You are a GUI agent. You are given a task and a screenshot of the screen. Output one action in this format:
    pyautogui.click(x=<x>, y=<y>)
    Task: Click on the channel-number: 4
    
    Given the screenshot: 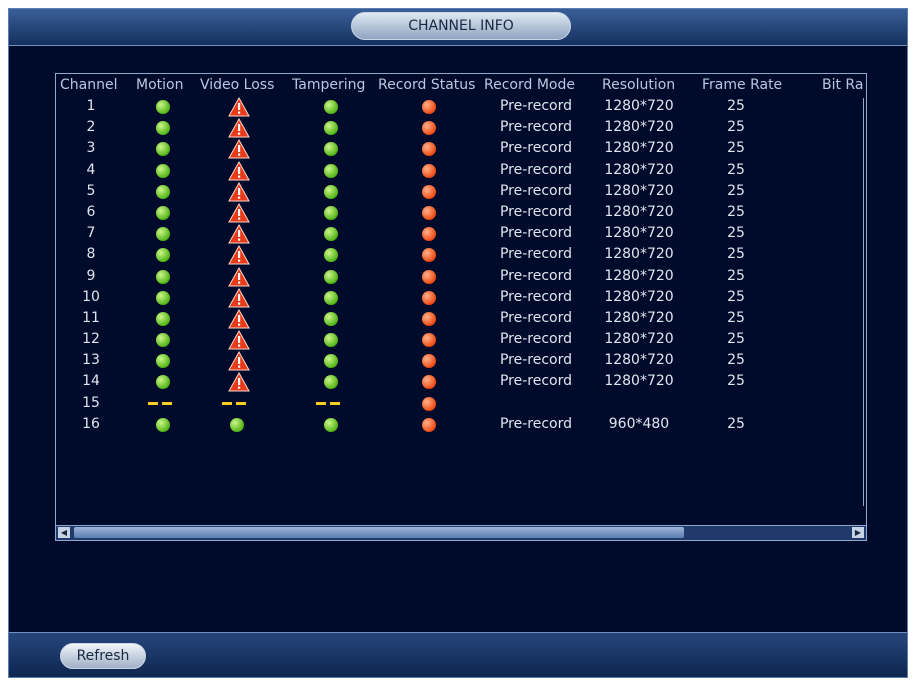 What is the action you would take?
    pyautogui.click(x=91, y=169)
    